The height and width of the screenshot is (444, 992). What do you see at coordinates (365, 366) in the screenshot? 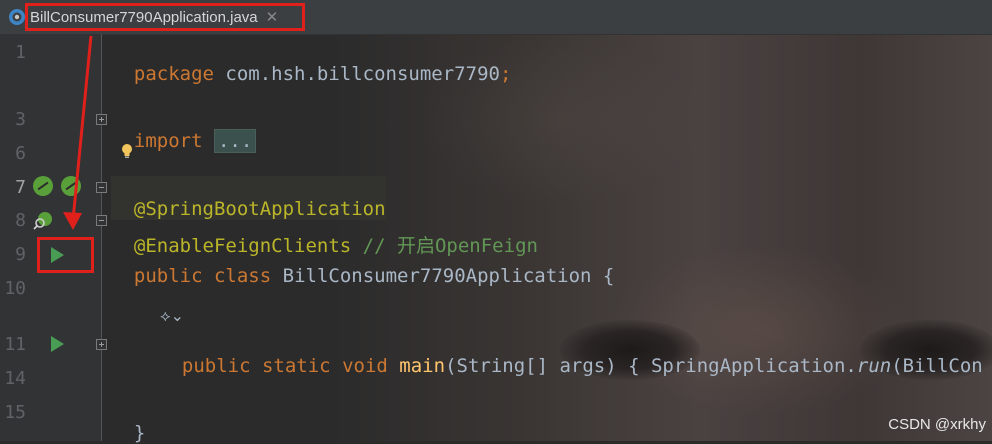
I see `keyword: void` at bounding box center [365, 366].